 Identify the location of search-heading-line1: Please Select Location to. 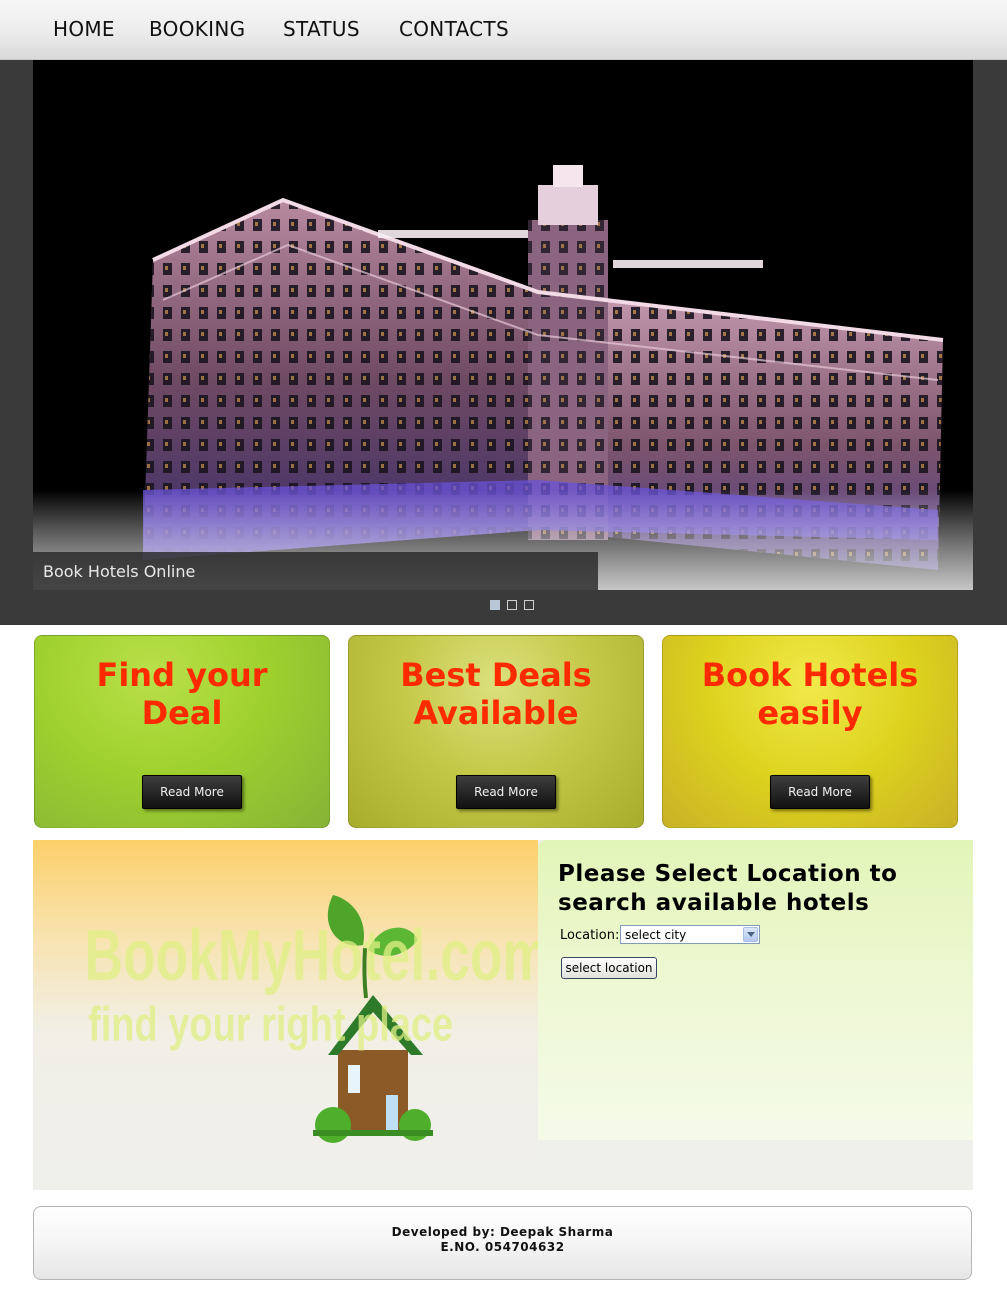
(728, 874).